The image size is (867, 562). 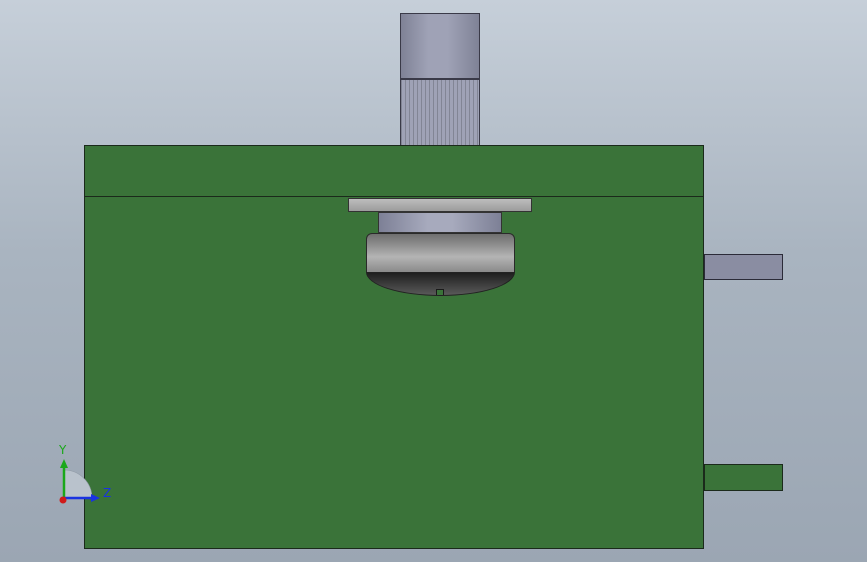 What do you see at coordinates (440, 205) in the screenshot?
I see `mounting-flange` at bounding box center [440, 205].